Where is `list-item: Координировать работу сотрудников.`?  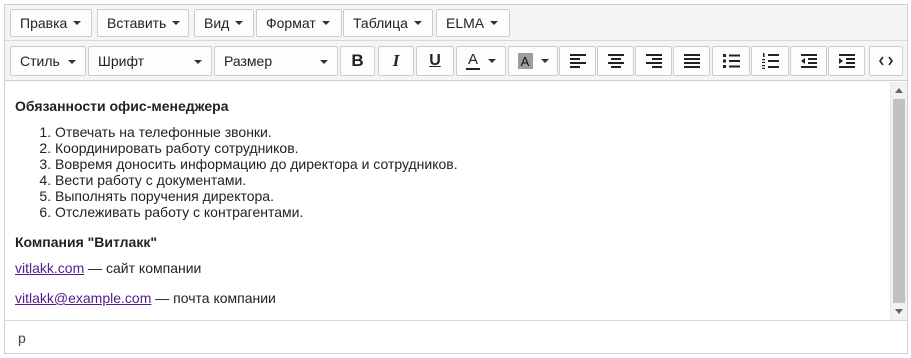
list-item: Координировать работу сотрудников. is located at coordinates (468, 148).